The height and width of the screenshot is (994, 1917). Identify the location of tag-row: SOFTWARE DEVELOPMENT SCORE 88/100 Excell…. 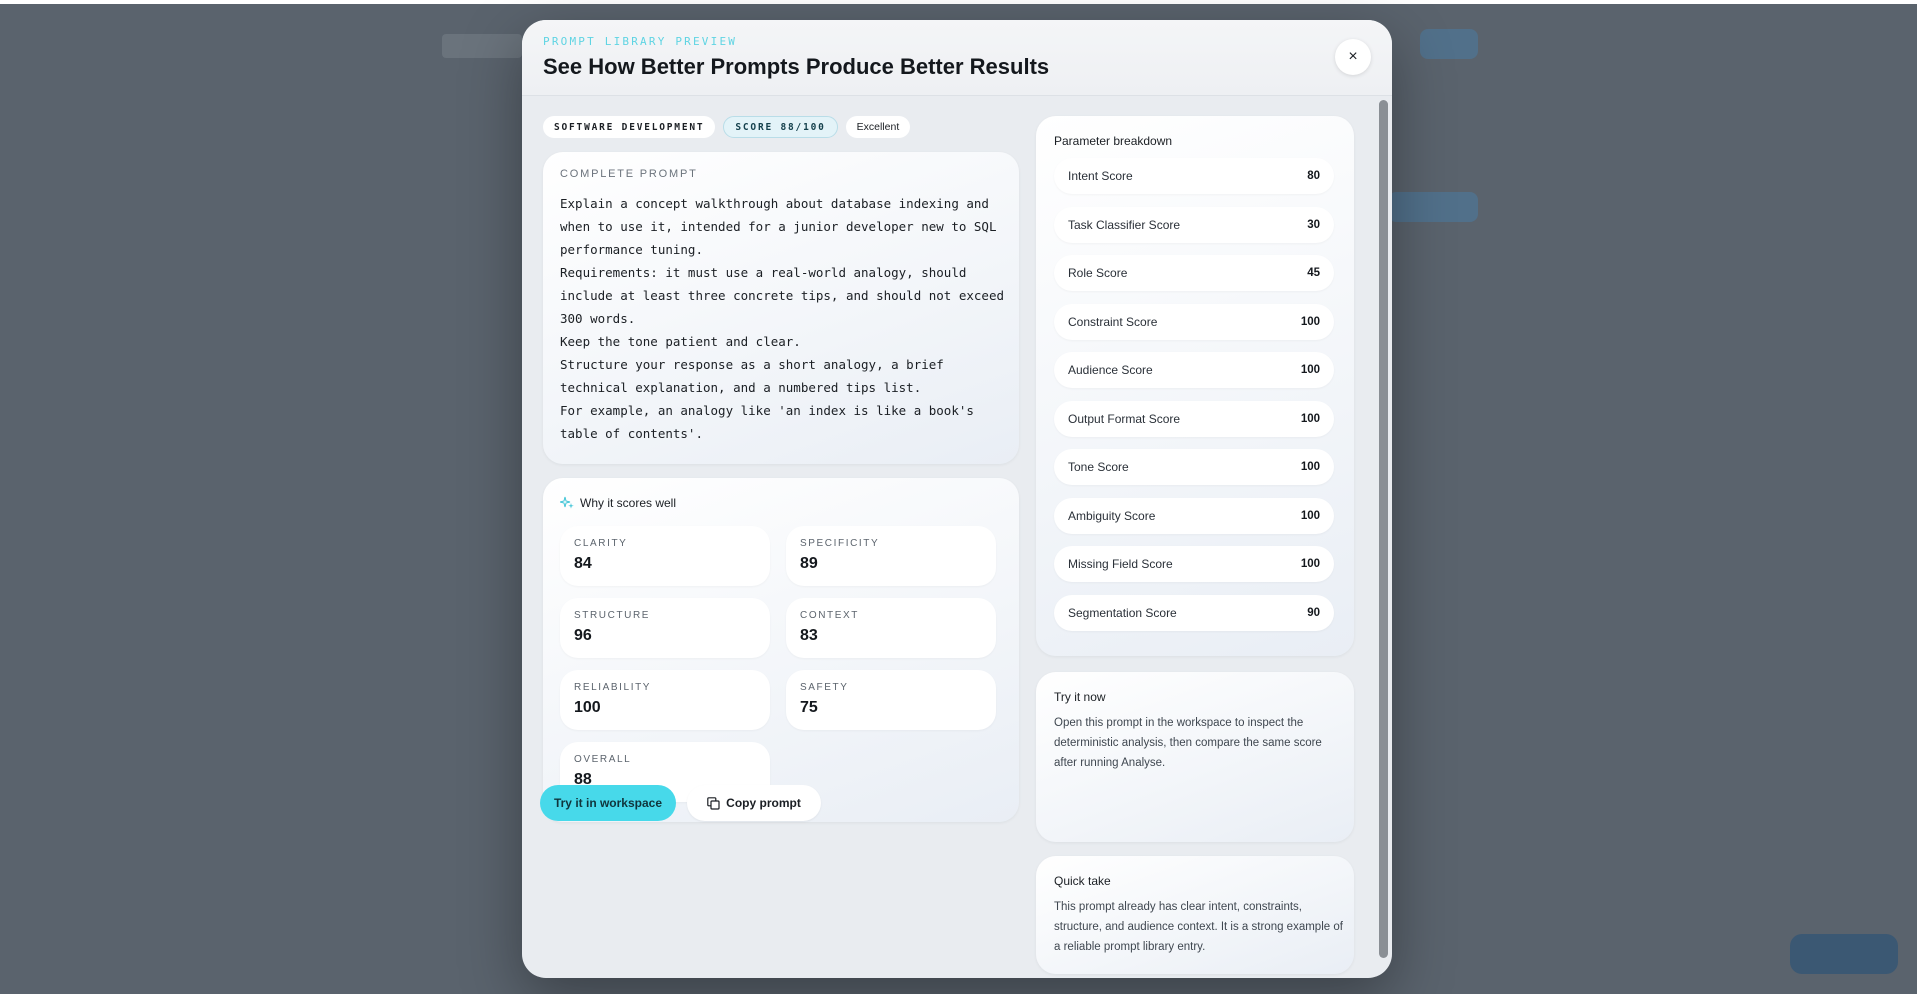
(727, 127).